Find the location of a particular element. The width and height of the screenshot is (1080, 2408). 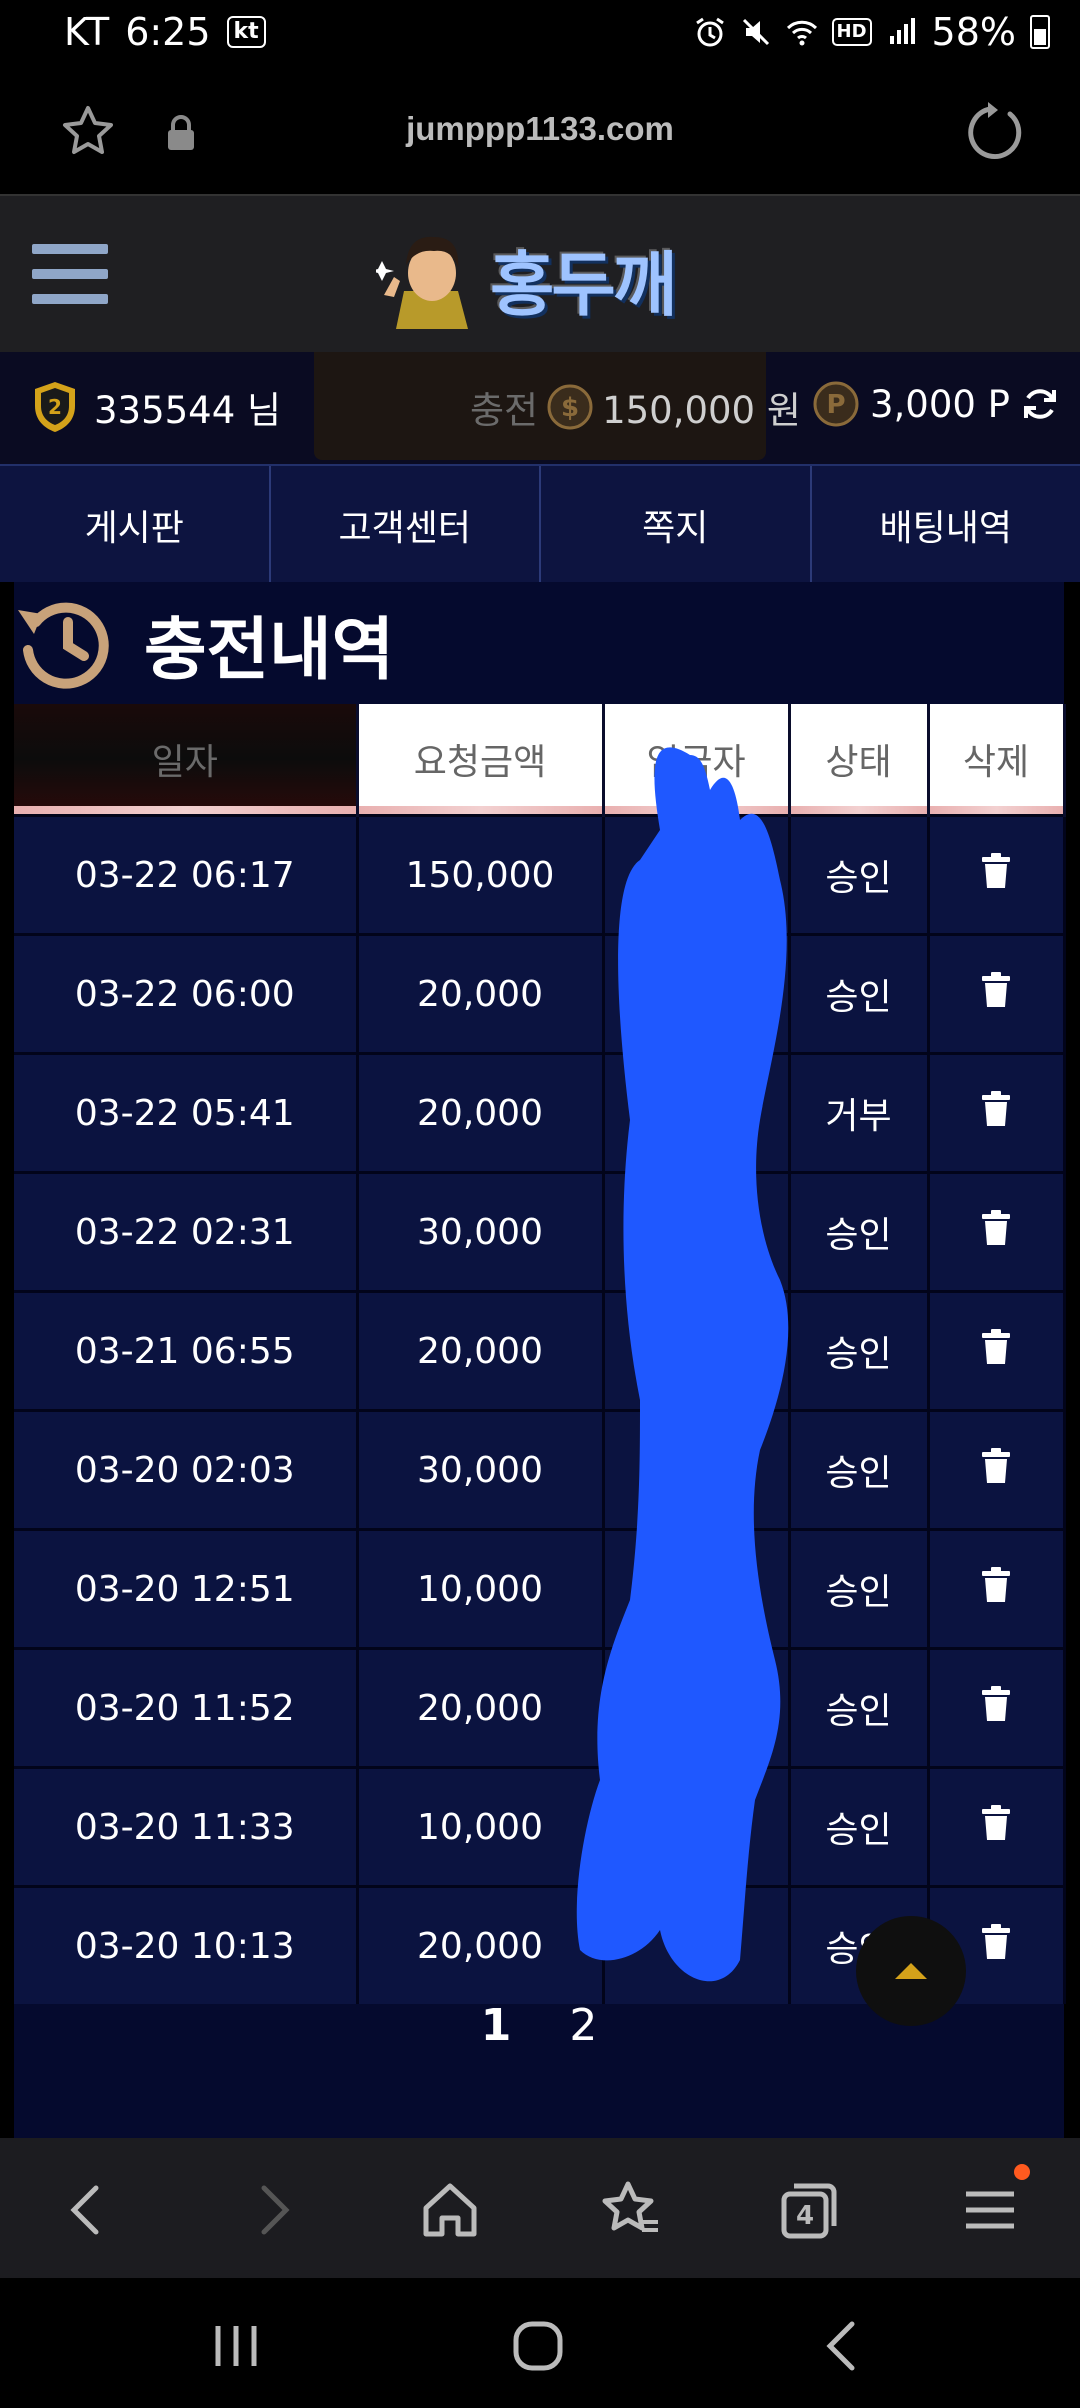

cell-date: 03-22 06:00 is located at coordinates (186, 993).